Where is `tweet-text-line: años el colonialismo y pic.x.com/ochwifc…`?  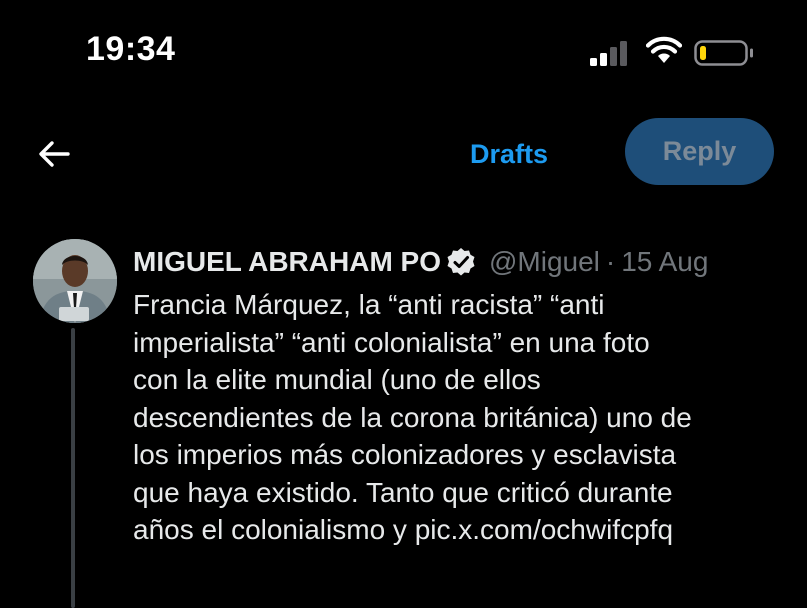 tweet-text-line: años el colonialismo y pic.x.com/ochwifc… is located at coordinates (403, 529).